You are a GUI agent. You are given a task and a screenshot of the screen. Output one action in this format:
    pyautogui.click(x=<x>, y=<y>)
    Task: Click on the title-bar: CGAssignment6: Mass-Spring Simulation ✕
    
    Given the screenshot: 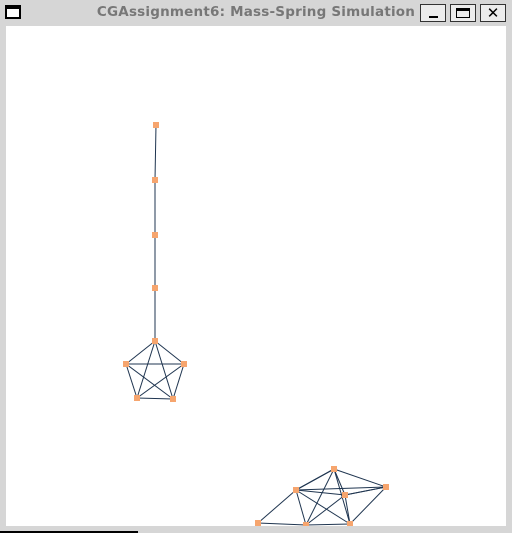 What is the action you would take?
    pyautogui.click(x=256, y=12)
    